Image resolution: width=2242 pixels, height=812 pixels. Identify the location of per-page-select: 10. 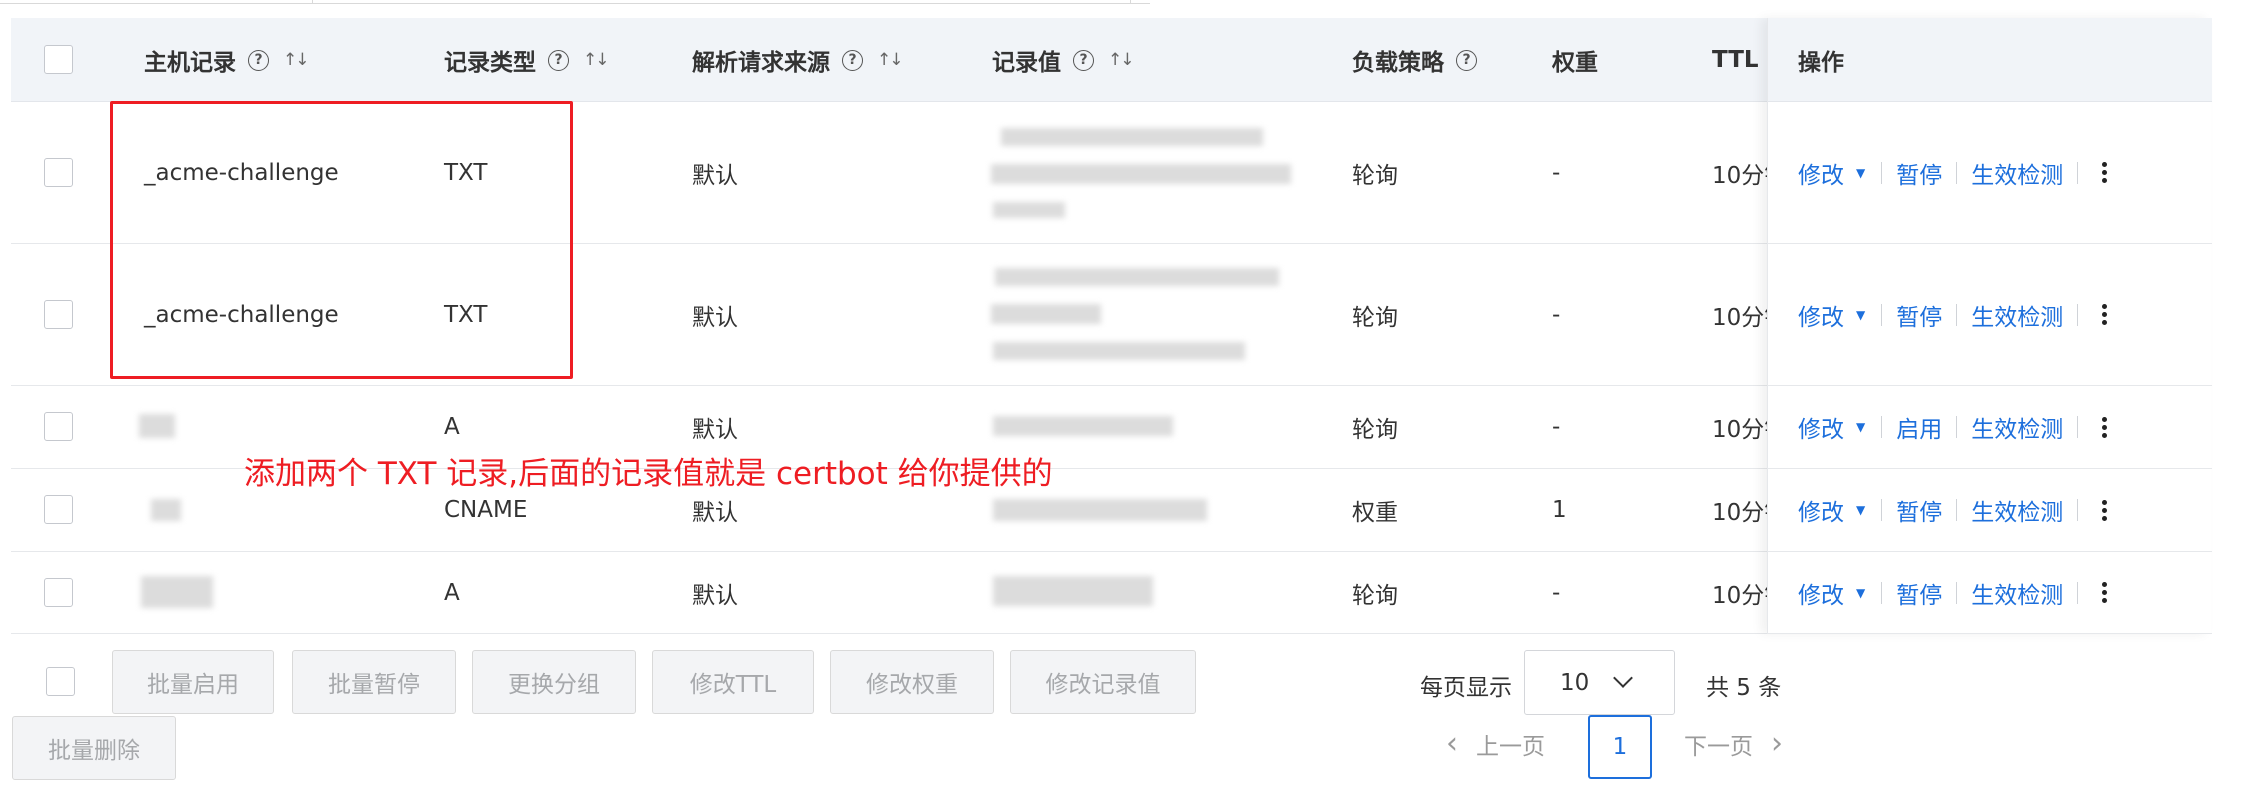
(1599, 682).